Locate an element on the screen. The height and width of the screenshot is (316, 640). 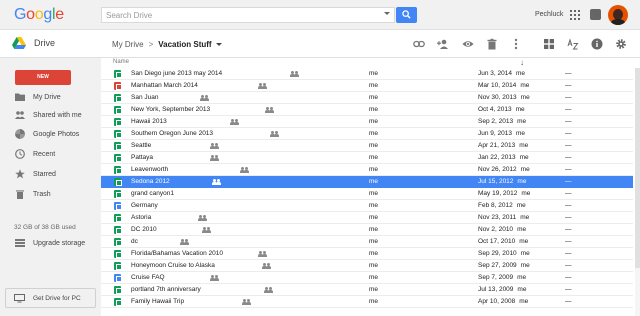
table-row: grand canyon1 me May 19, 2012 me — is located at coordinates (367, 194).